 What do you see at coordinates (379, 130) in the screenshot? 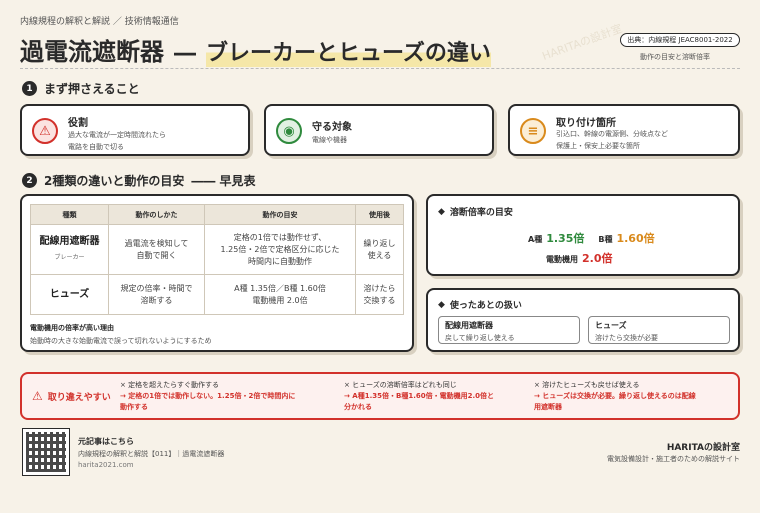
I see `target-card: ◉ 守る対象 電線や機器` at bounding box center [379, 130].